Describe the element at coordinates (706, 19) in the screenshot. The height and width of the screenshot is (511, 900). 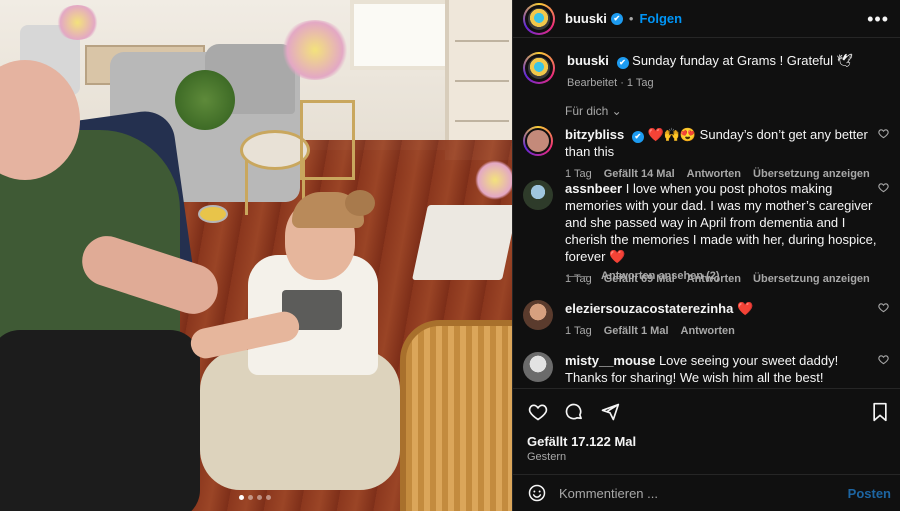
I see `post-header: buuski ✔ • Folgen •••` at that location.